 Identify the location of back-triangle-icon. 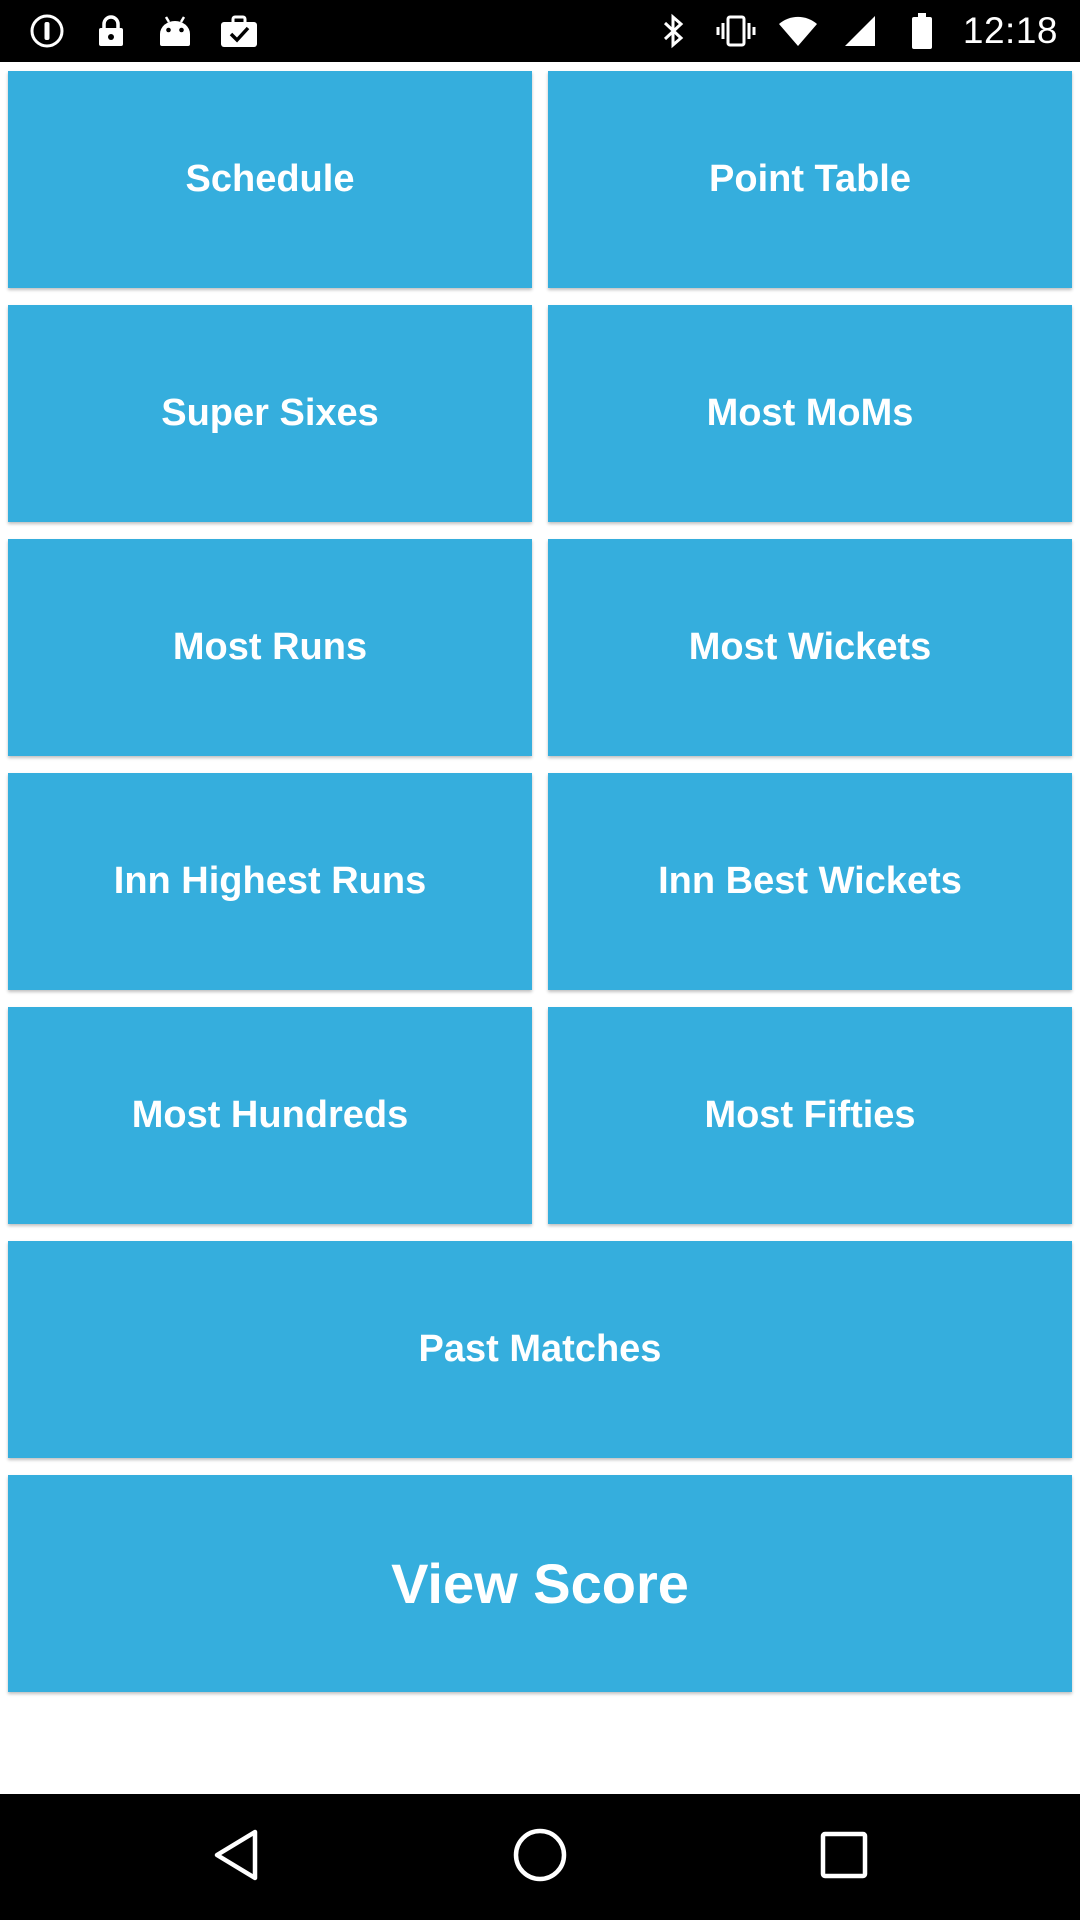
(236, 1857).